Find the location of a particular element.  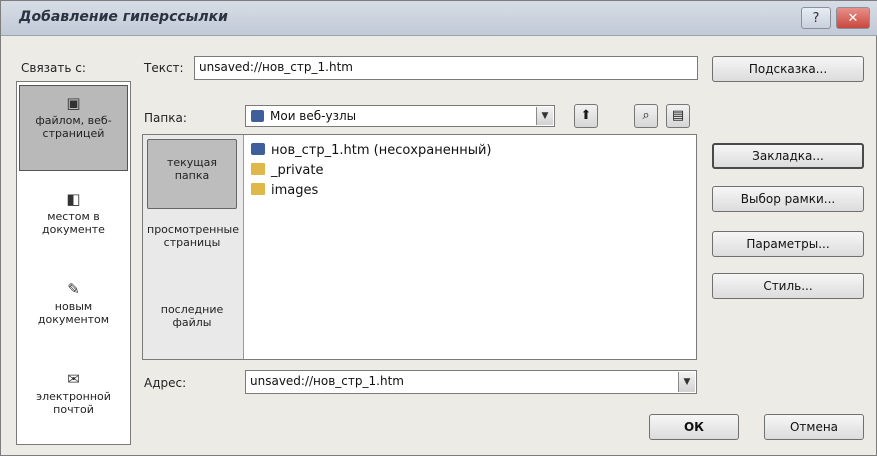

link-to-new-document-label: новым документом is located at coordinates (73, 313).